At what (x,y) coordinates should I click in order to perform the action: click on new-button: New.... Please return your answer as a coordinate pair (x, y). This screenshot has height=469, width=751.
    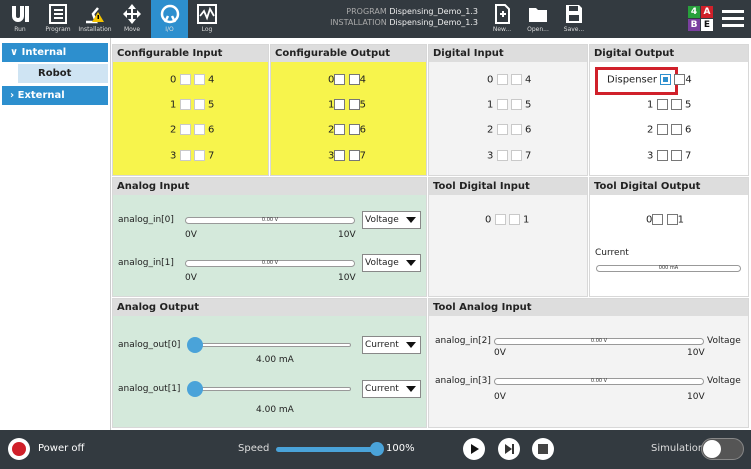
    Looking at the image, I should click on (502, 19).